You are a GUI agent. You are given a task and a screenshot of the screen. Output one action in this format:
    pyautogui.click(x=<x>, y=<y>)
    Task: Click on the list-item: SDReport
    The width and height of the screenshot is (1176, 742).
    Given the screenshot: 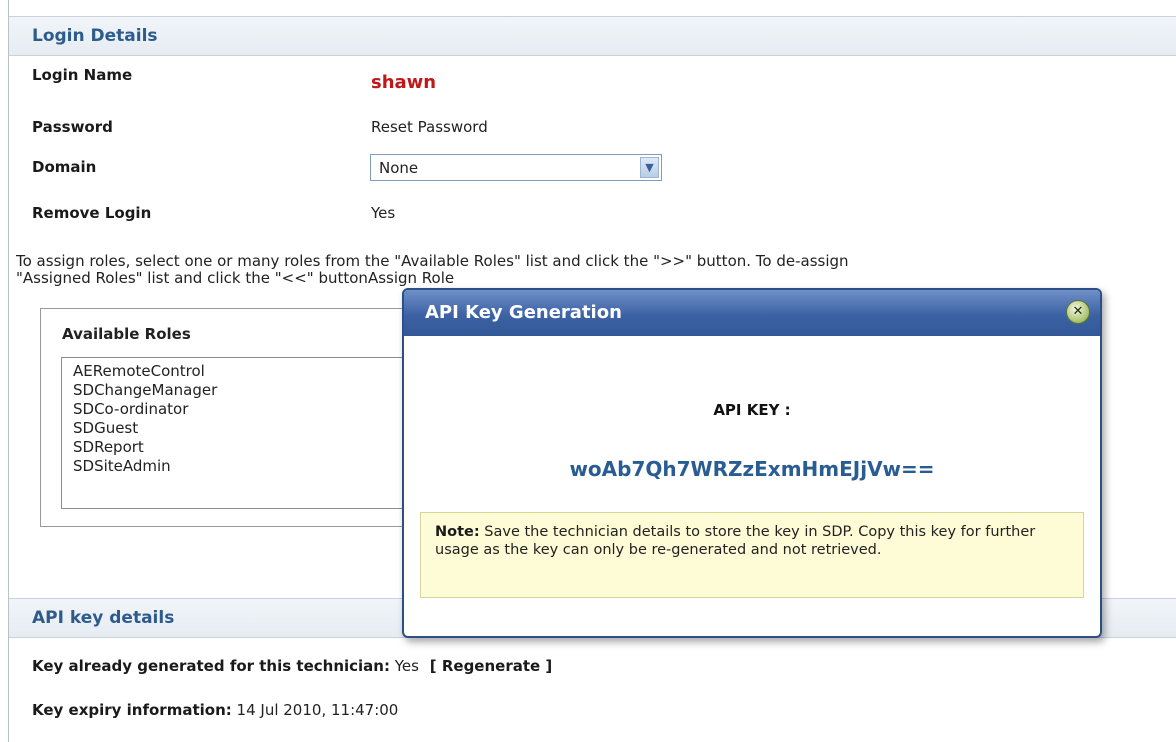 What is the action you would take?
    pyautogui.click(x=246, y=447)
    